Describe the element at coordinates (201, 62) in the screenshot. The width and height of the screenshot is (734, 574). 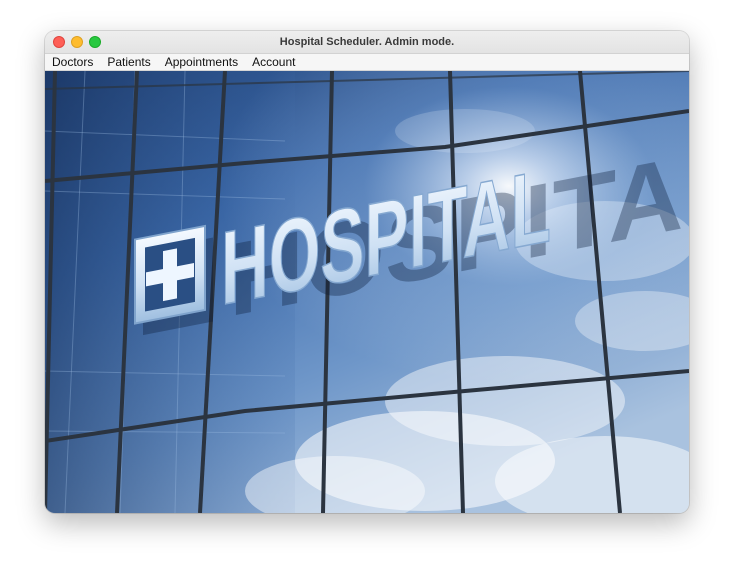
I see `menu-appointments: Appointments` at that location.